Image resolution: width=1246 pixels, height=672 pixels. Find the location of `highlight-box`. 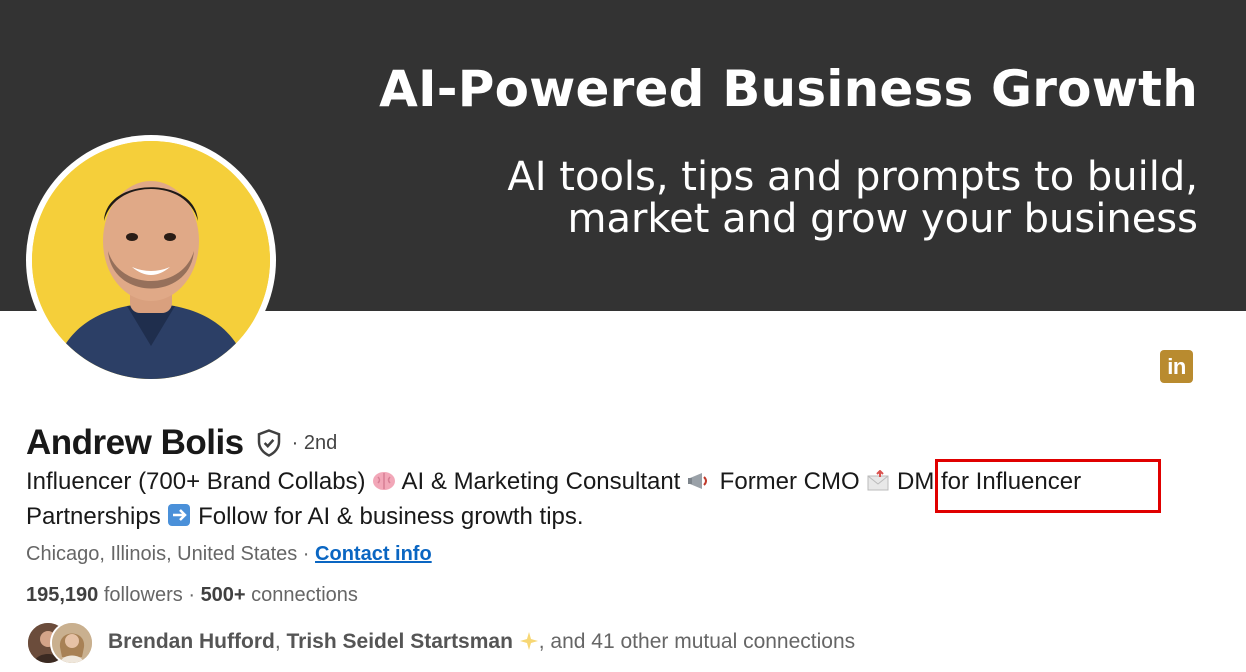

highlight-box is located at coordinates (1048, 486).